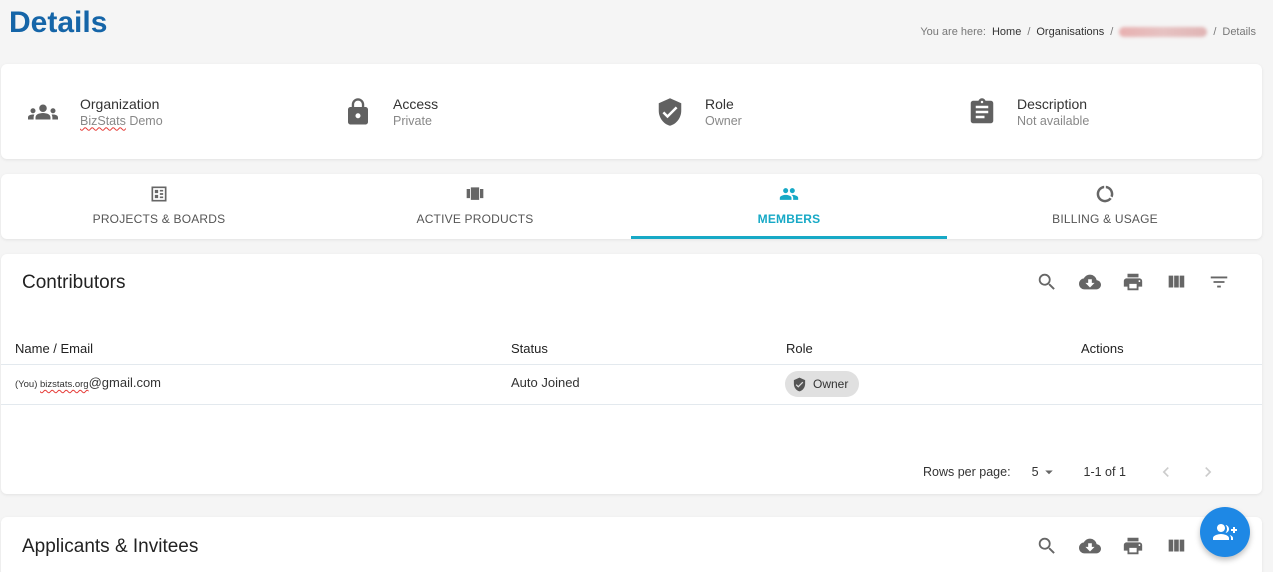  What do you see at coordinates (1105, 194) in the screenshot?
I see `donut-icon` at bounding box center [1105, 194].